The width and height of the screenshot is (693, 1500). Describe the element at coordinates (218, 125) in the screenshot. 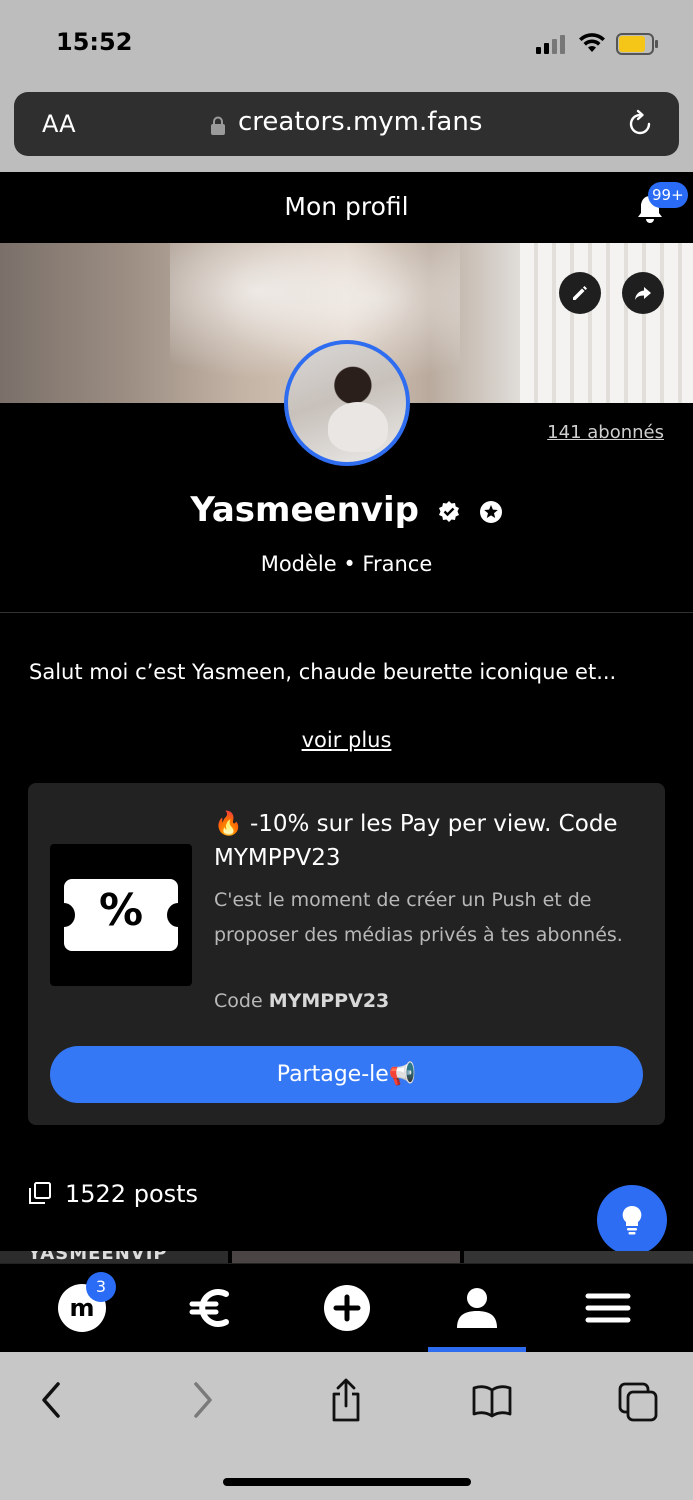

I see `lock-icon` at that location.